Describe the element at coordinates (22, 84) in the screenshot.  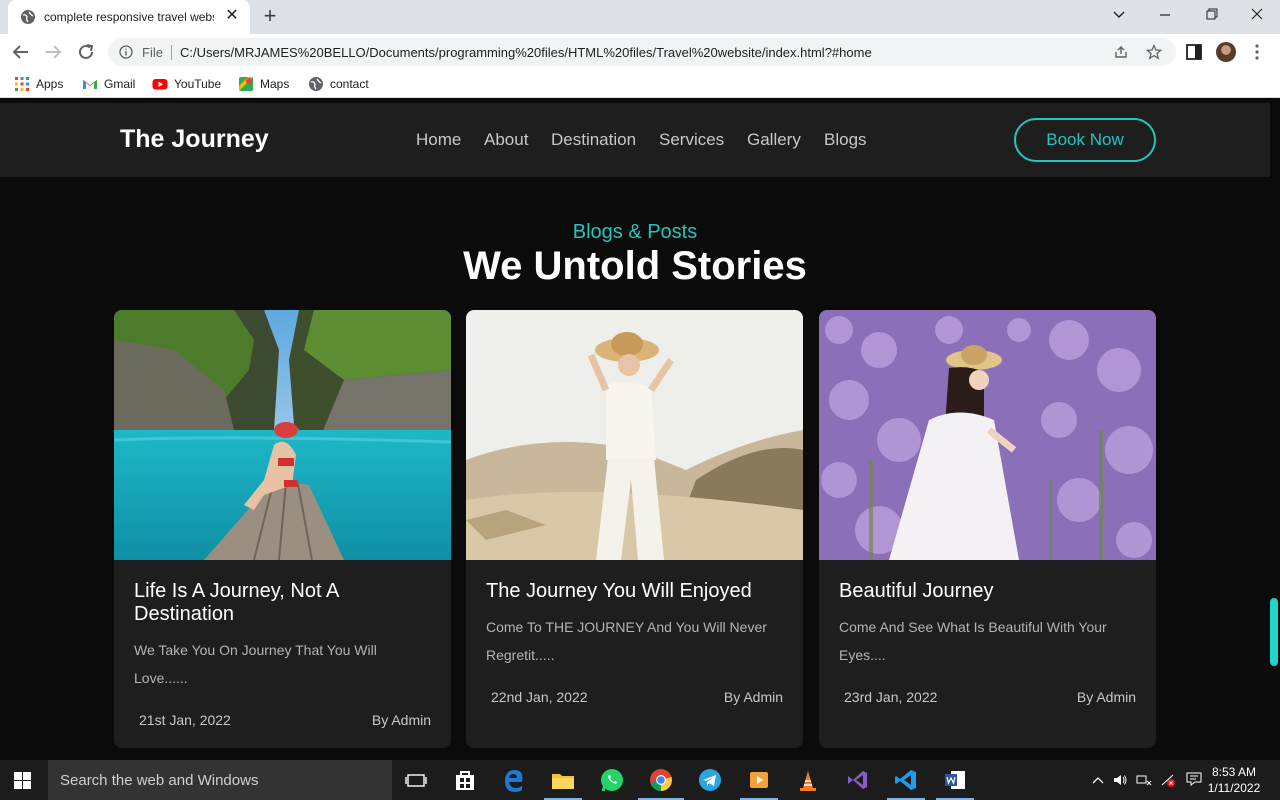
I see `apps-grid-icon` at that location.